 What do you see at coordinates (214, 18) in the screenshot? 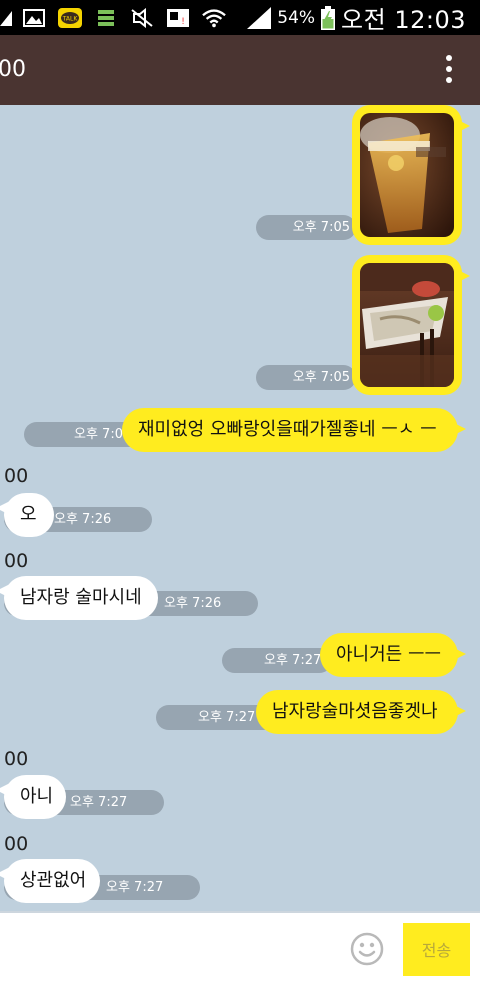
I see `wifi-icon` at bounding box center [214, 18].